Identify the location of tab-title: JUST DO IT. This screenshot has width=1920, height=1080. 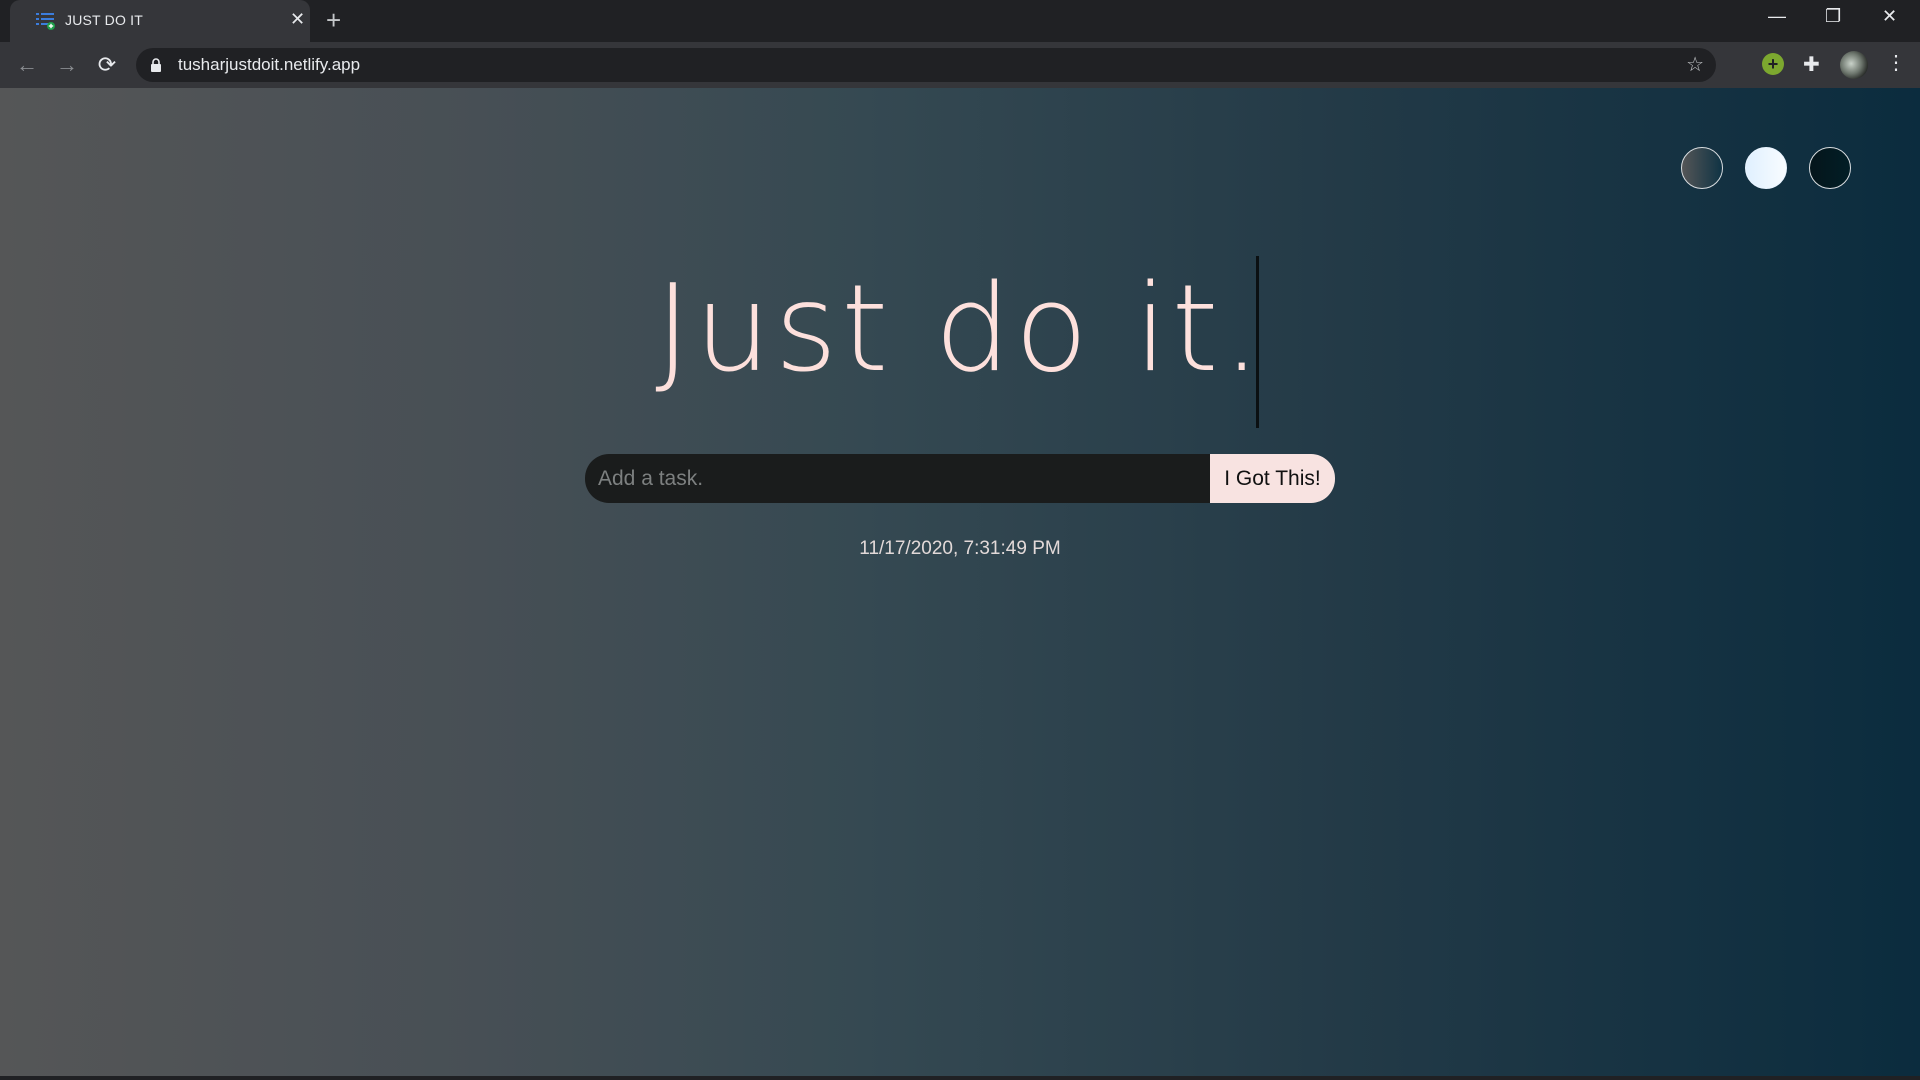
(104, 20).